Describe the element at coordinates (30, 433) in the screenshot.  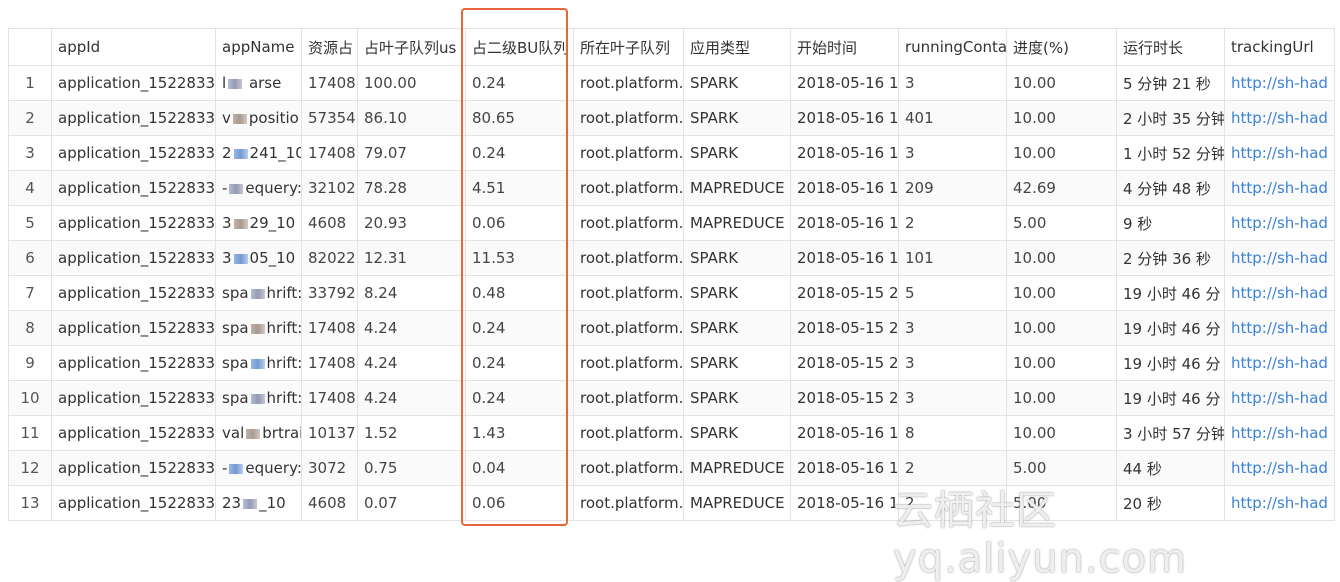
I see `row-index: 11` at that location.